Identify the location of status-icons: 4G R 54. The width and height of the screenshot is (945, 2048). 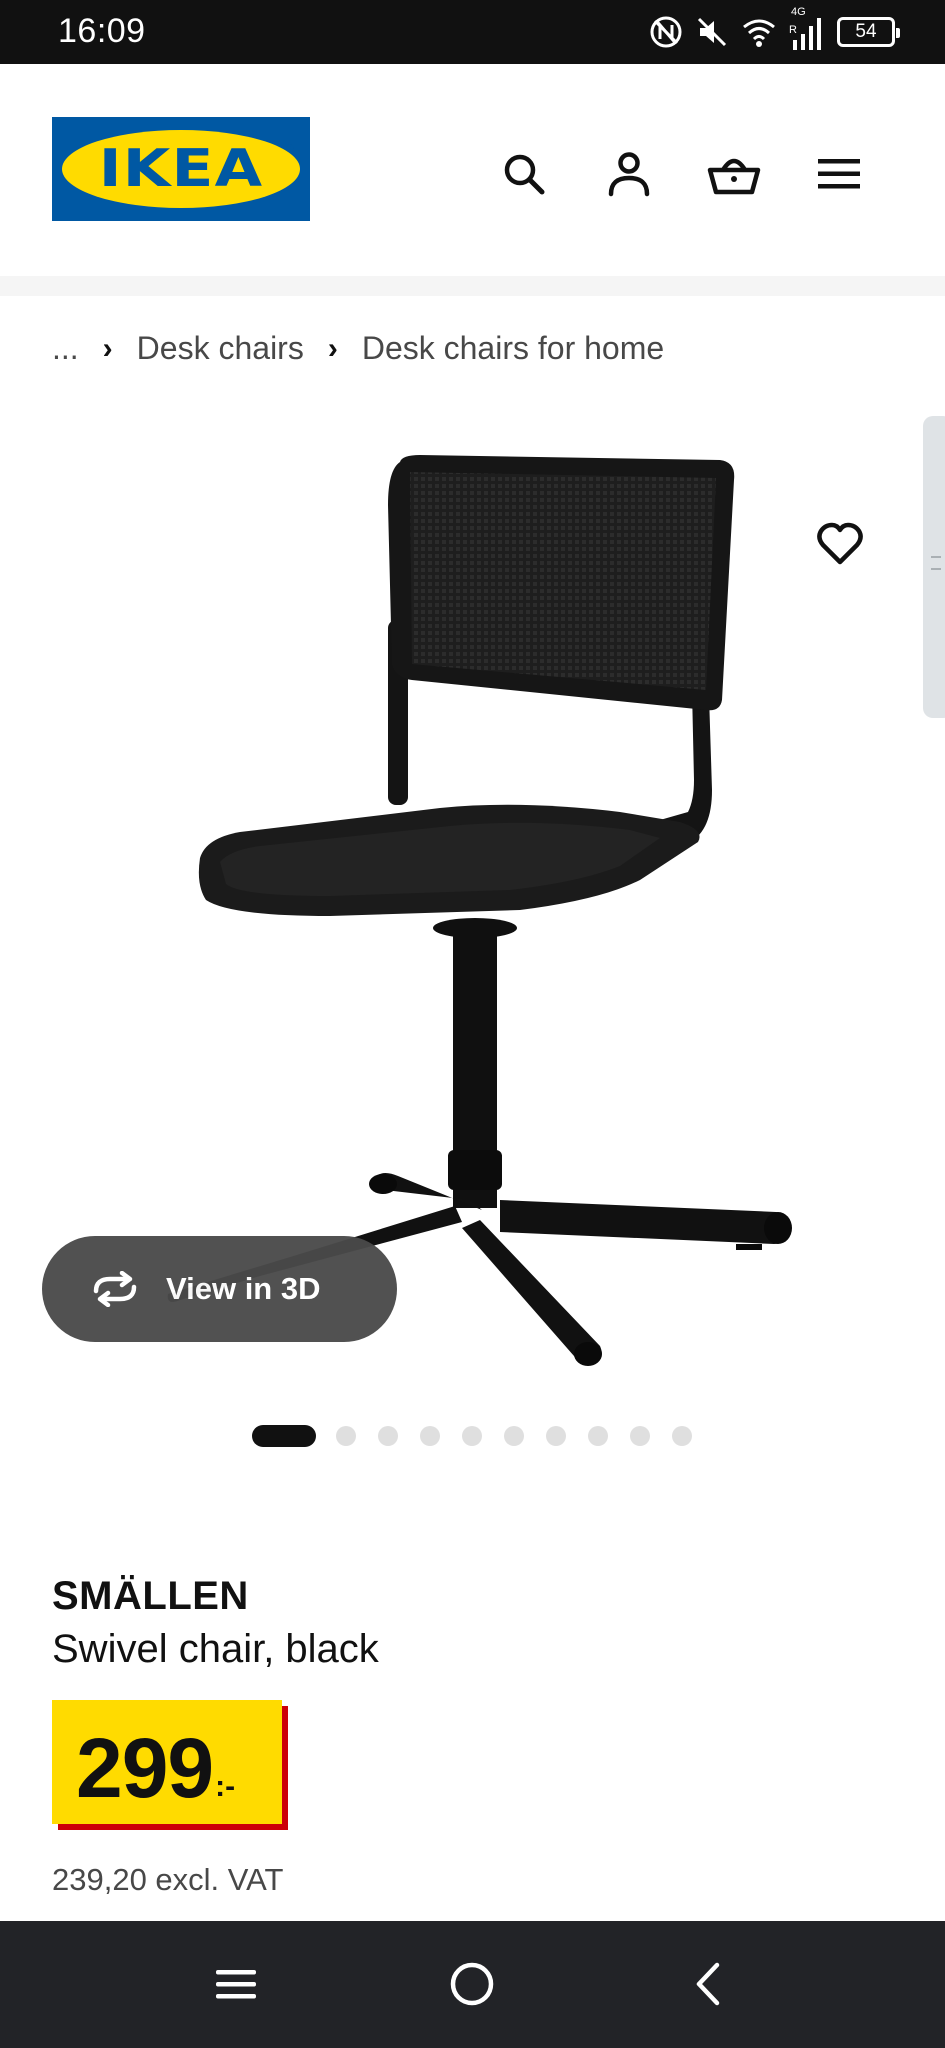
(774, 30).